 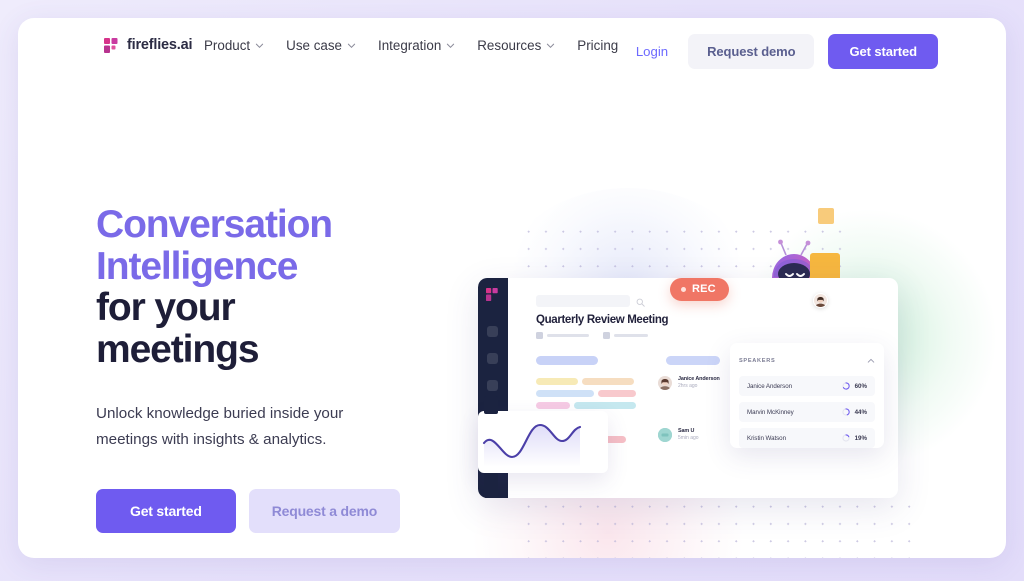 I want to click on photo-avatar, so click(x=665, y=383).